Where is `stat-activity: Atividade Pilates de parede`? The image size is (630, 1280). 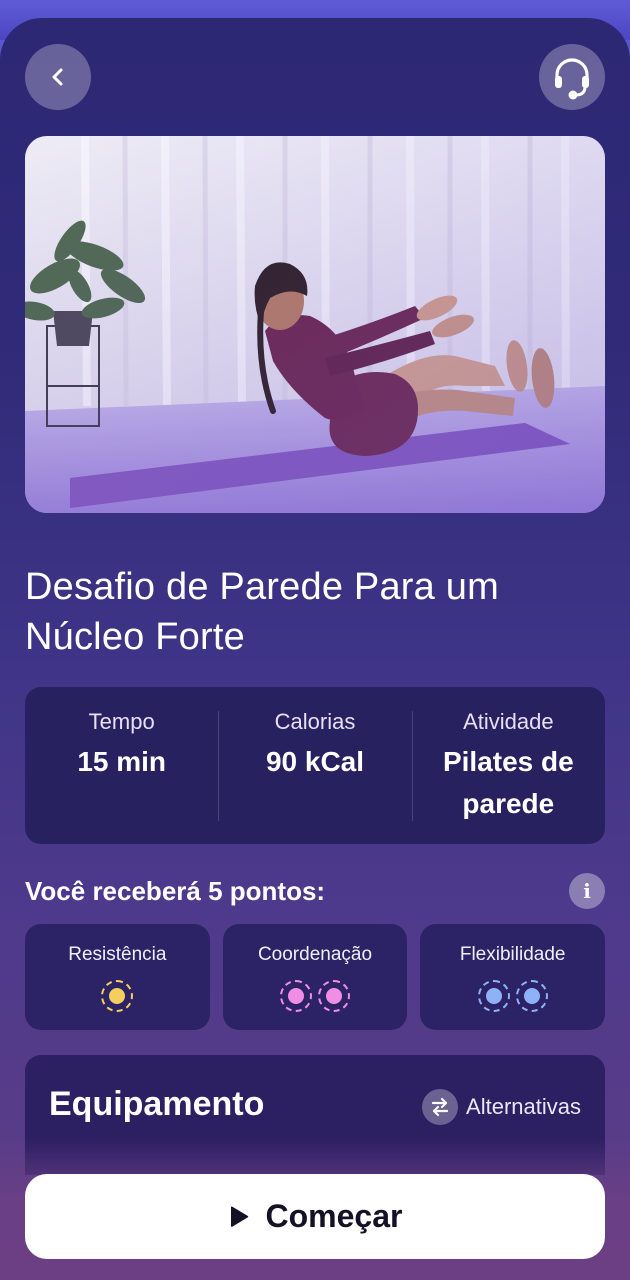
stat-activity: Atividade Pilates de parede is located at coordinates (508, 765).